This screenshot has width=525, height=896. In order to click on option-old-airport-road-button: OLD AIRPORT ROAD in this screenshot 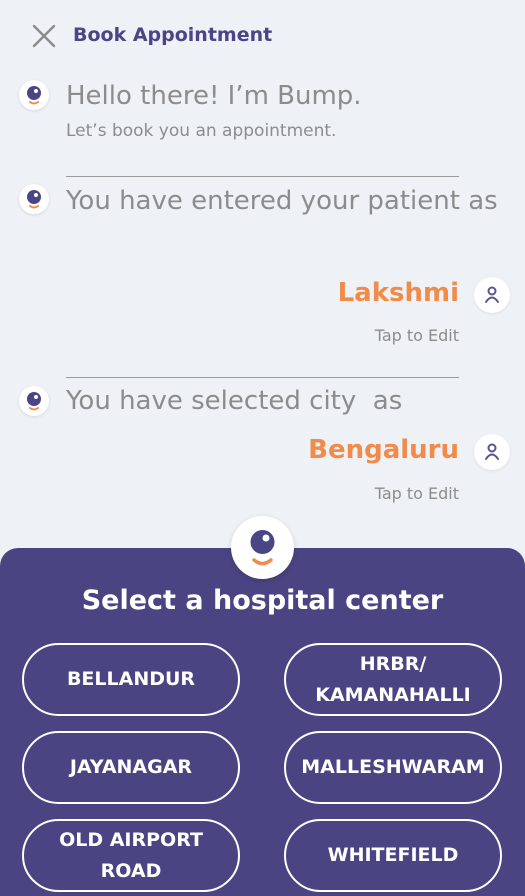, I will do `click(131, 855)`.